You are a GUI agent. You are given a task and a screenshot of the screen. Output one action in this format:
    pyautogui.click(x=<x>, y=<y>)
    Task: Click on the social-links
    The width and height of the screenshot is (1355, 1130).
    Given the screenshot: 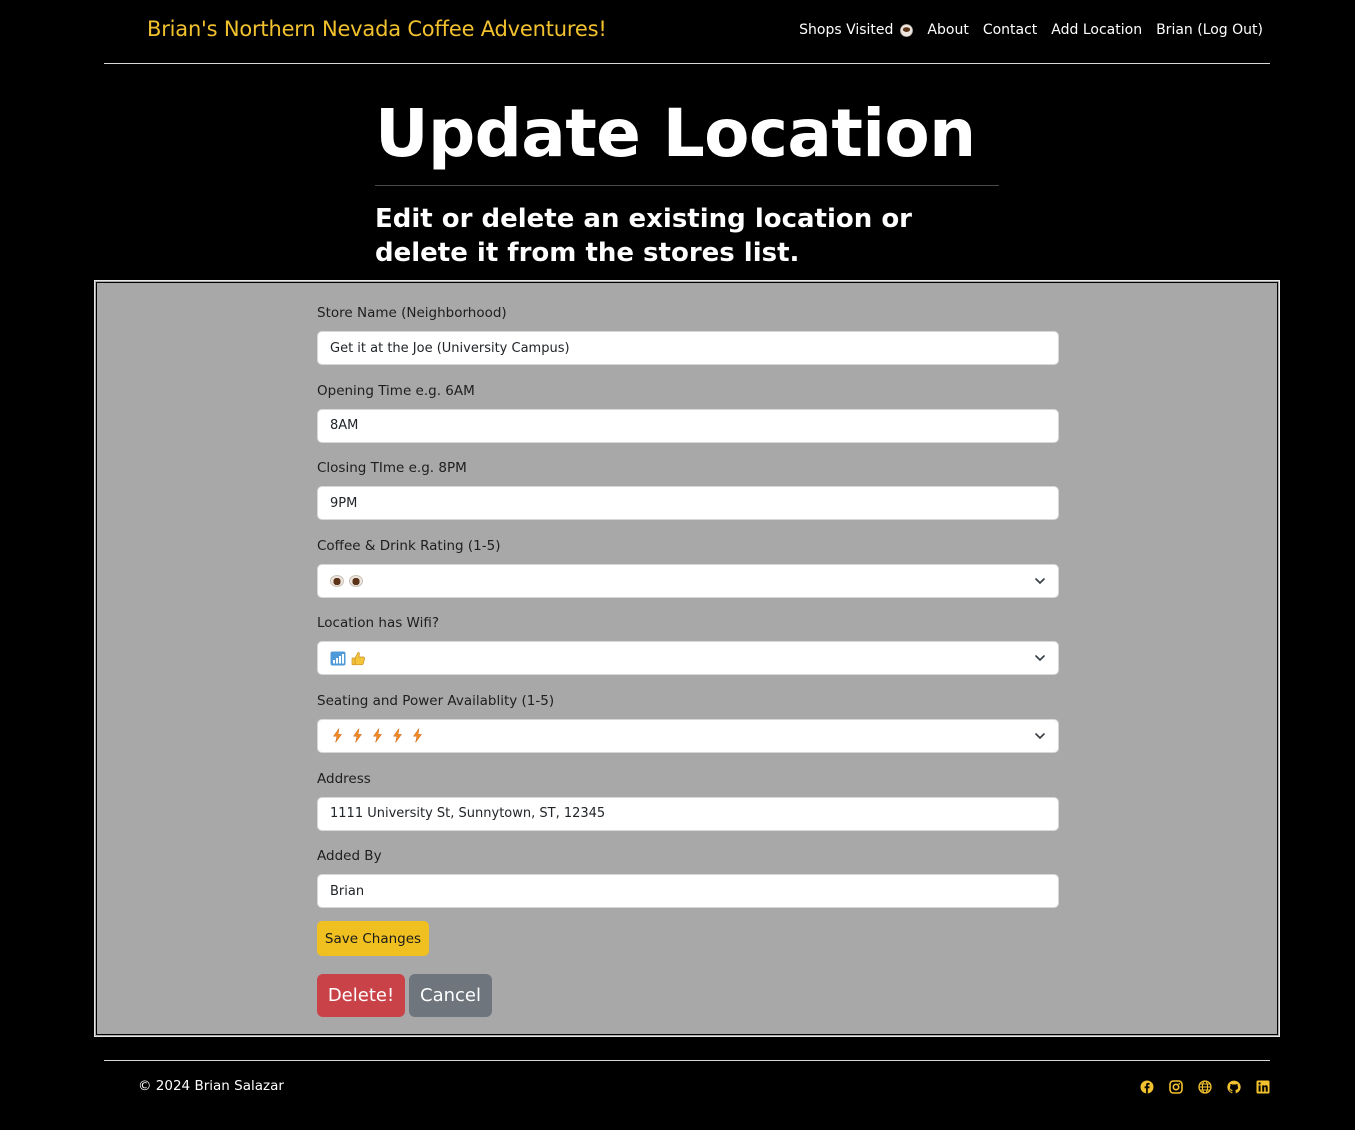 What is the action you would take?
    pyautogui.click(x=1205, y=1087)
    